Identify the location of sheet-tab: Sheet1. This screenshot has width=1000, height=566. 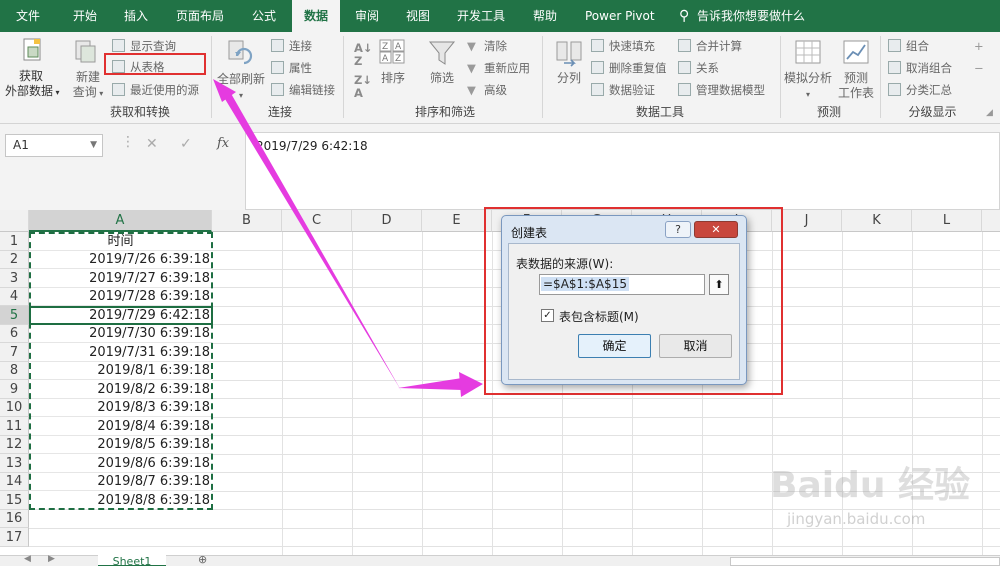
(132, 560).